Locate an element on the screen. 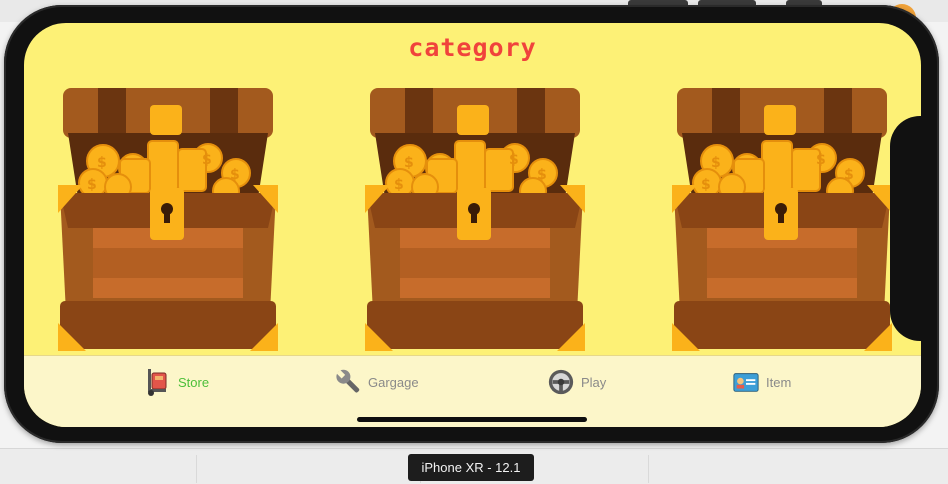 The image size is (948, 484). tab-play: Play is located at coordinates (576, 382).